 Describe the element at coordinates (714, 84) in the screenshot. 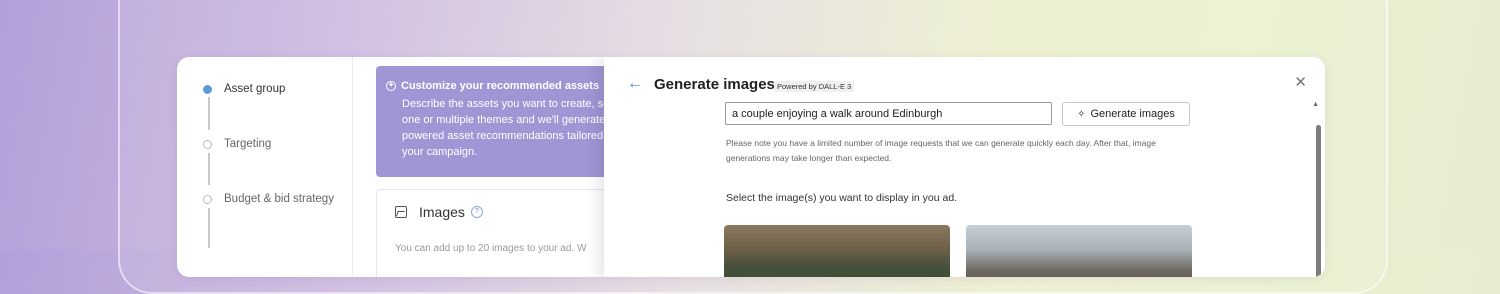

I see `panel-title: Generate images` at that location.